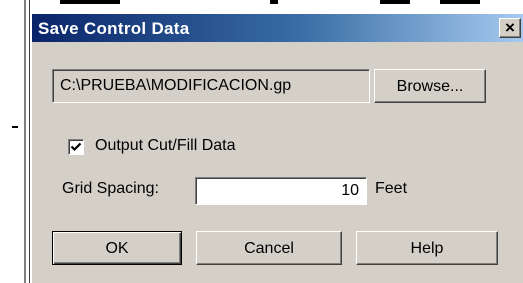  I want to click on grid-spacing-input: 10, so click(281, 191).